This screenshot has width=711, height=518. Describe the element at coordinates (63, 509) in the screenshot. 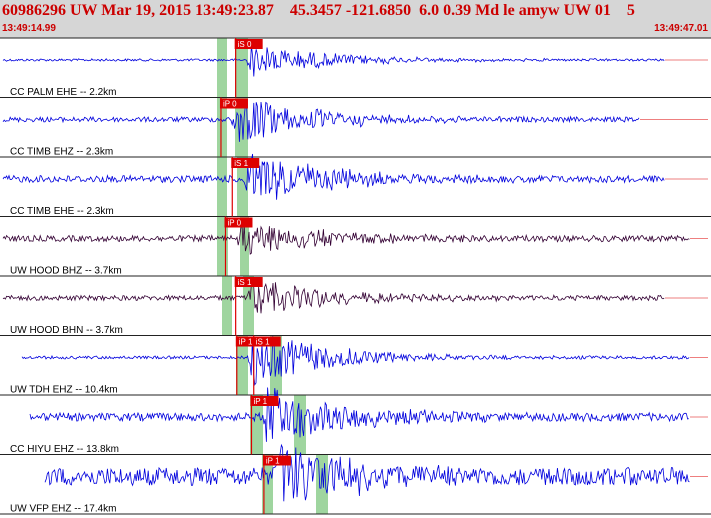

I see `trace-label: UW VFP EHZ -- 17.4km` at that location.